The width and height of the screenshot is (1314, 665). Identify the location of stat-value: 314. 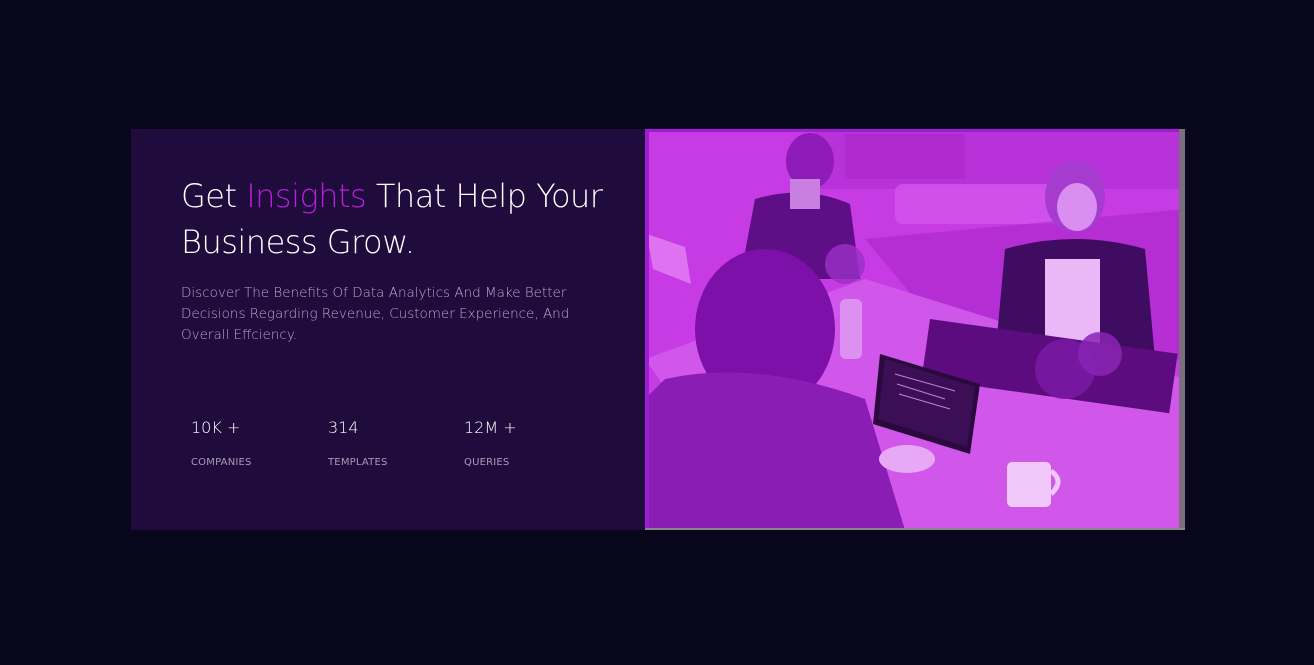
(343, 427).